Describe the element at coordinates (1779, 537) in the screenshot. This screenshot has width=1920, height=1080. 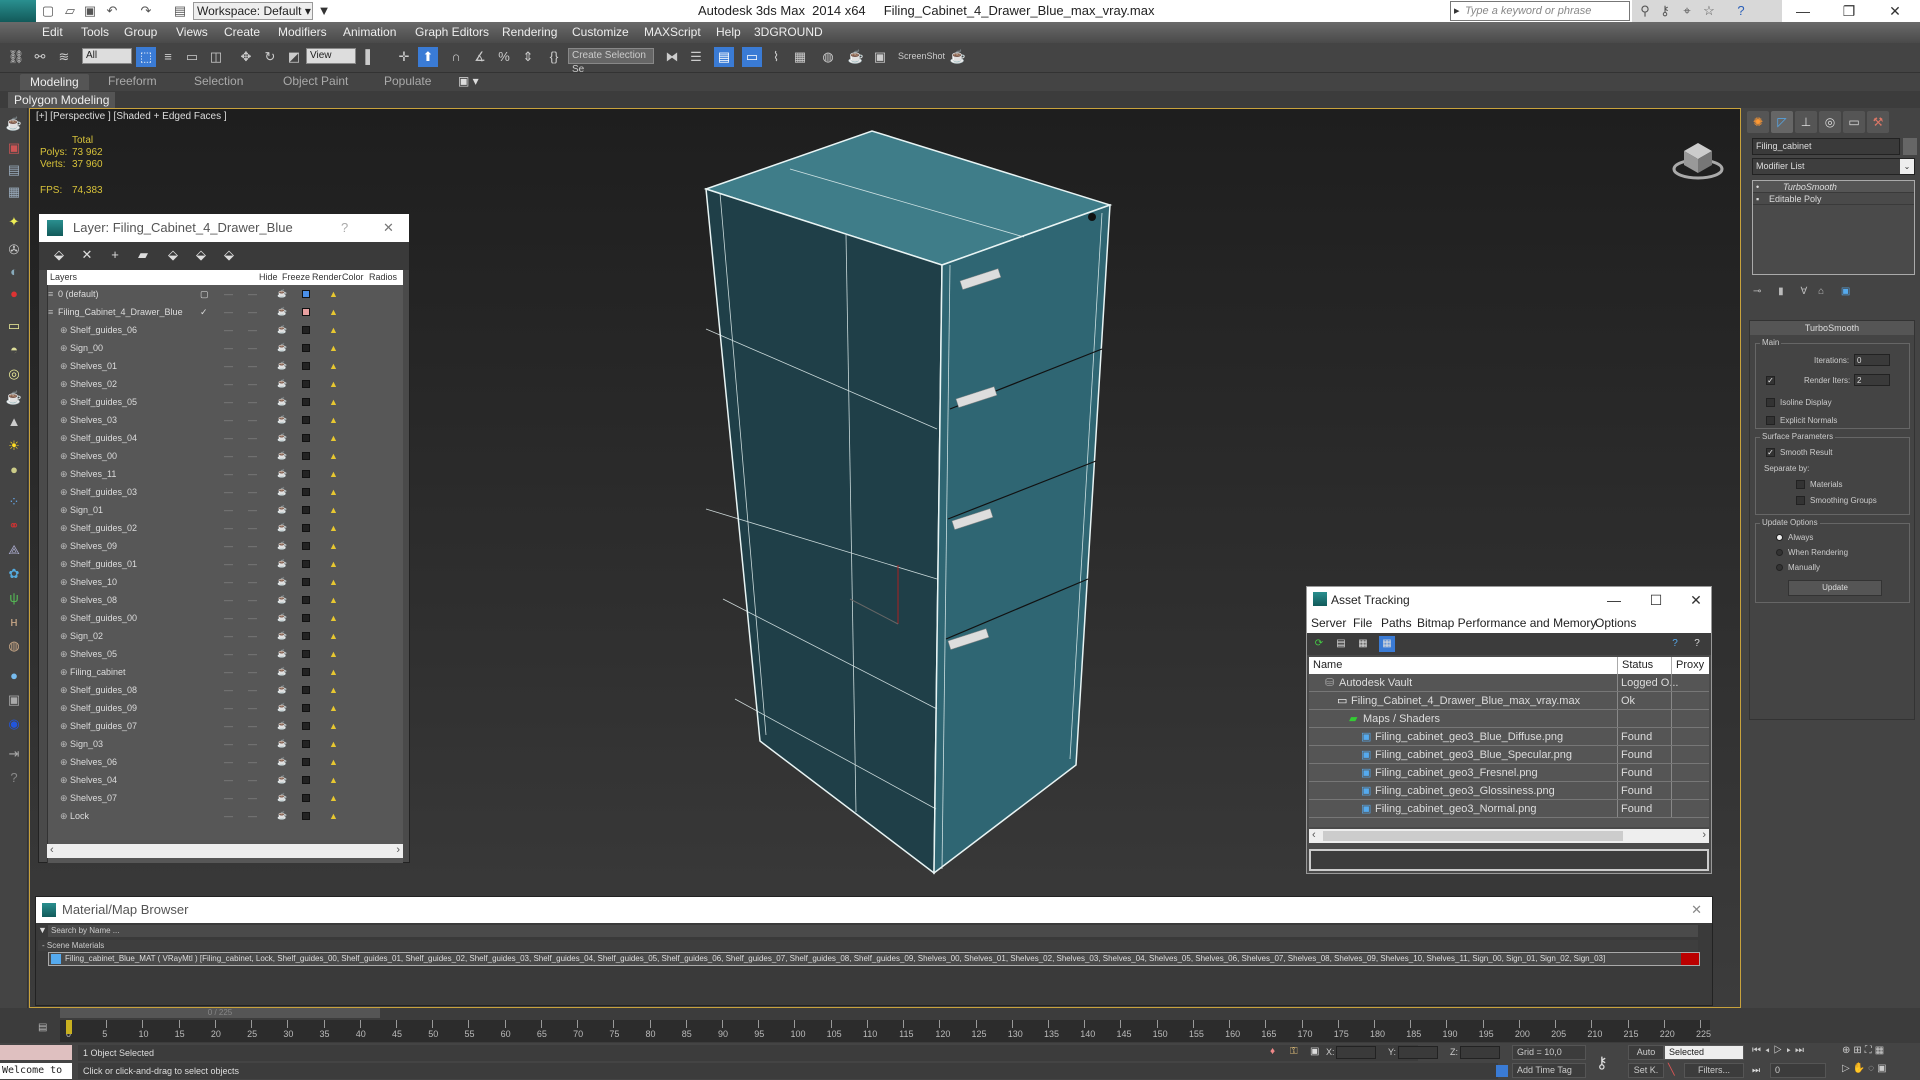
I see `always-radio` at that location.